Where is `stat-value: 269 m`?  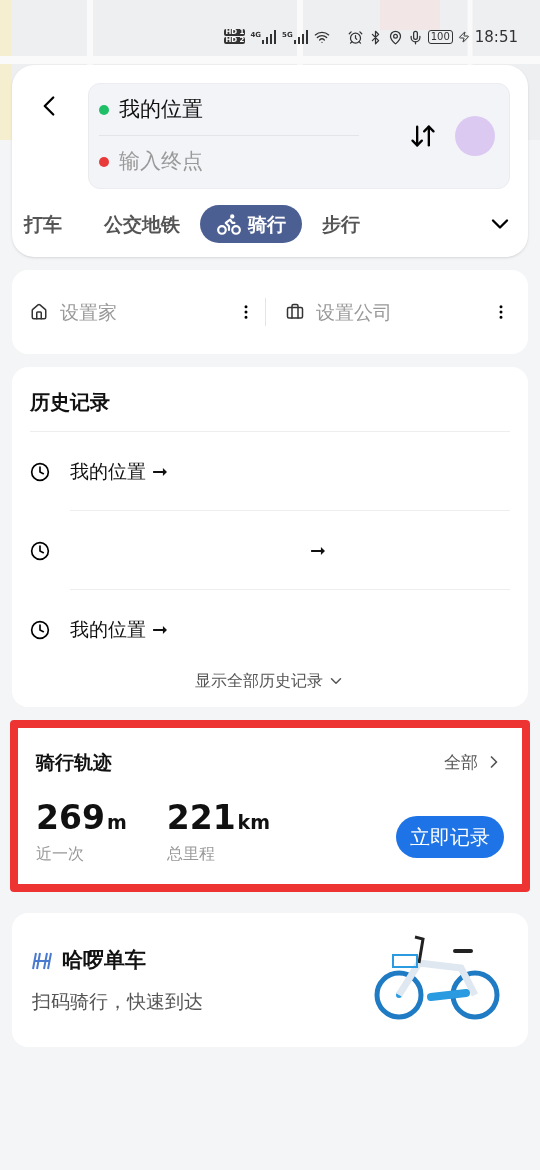 stat-value: 269 m is located at coordinates (81, 817).